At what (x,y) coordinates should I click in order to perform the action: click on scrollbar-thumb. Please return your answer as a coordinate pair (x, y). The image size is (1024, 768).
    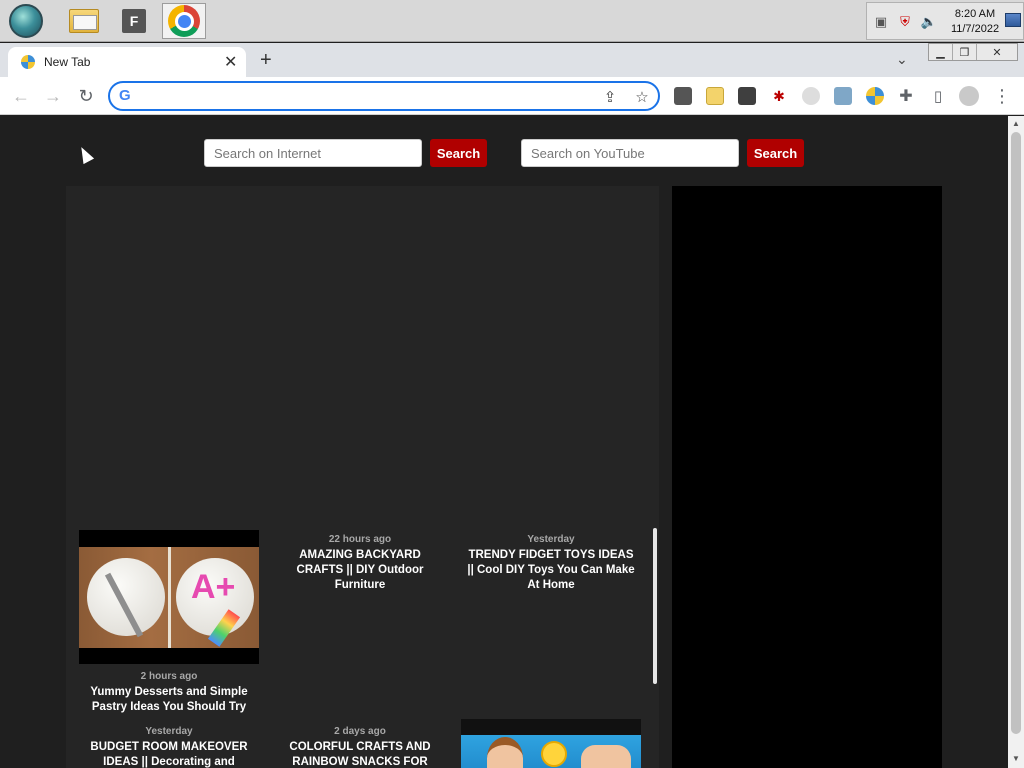
    Looking at the image, I should click on (1016, 433).